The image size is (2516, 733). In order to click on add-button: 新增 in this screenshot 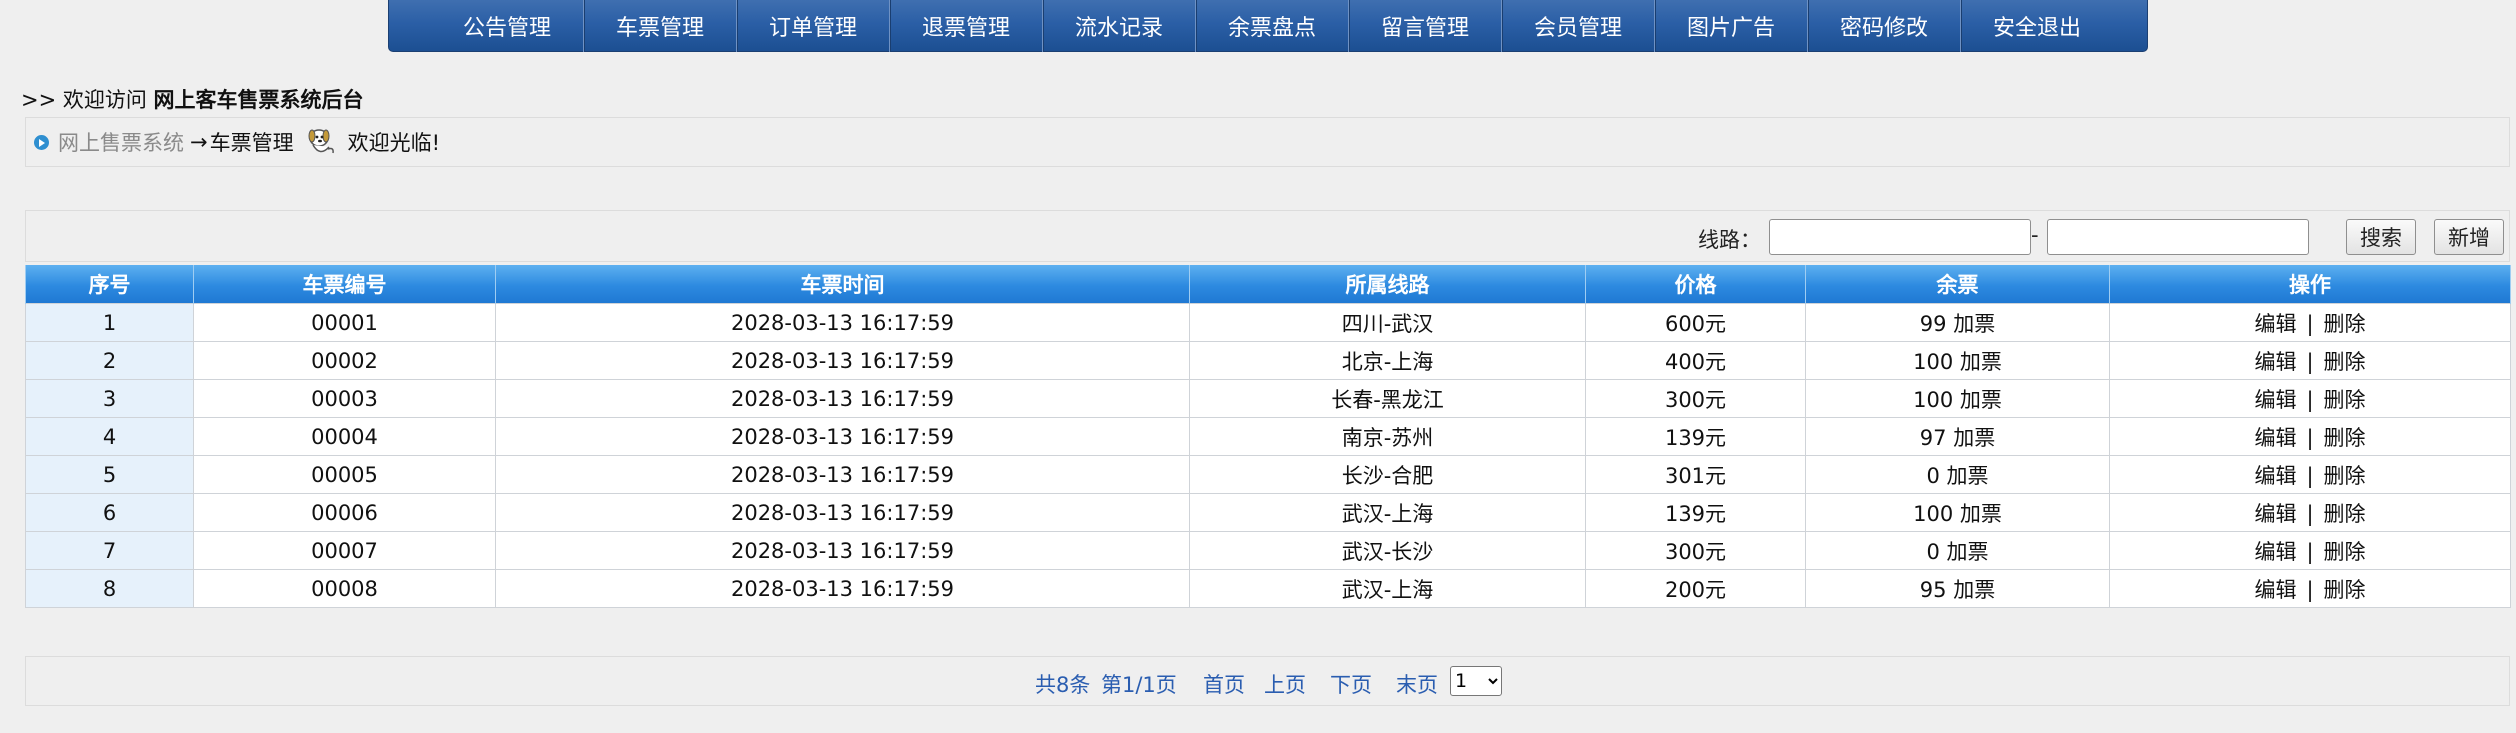, I will do `click(2469, 237)`.